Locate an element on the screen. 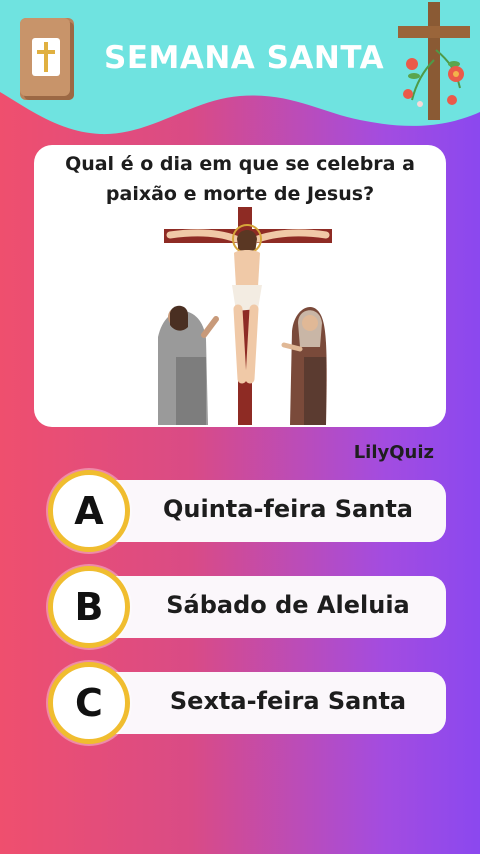 The height and width of the screenshot is (854, 480). answer-label: Sexta-feira Santa is located at coordinates (288, 701).